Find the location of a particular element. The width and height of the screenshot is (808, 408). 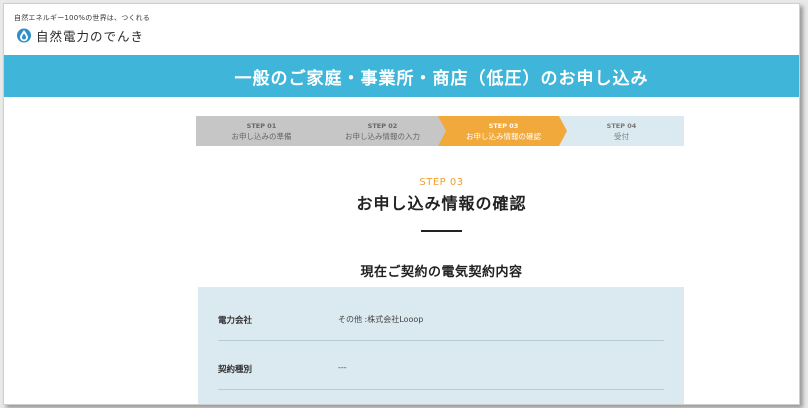

step-number: STEP 01 is located at coordinates (261, 125).